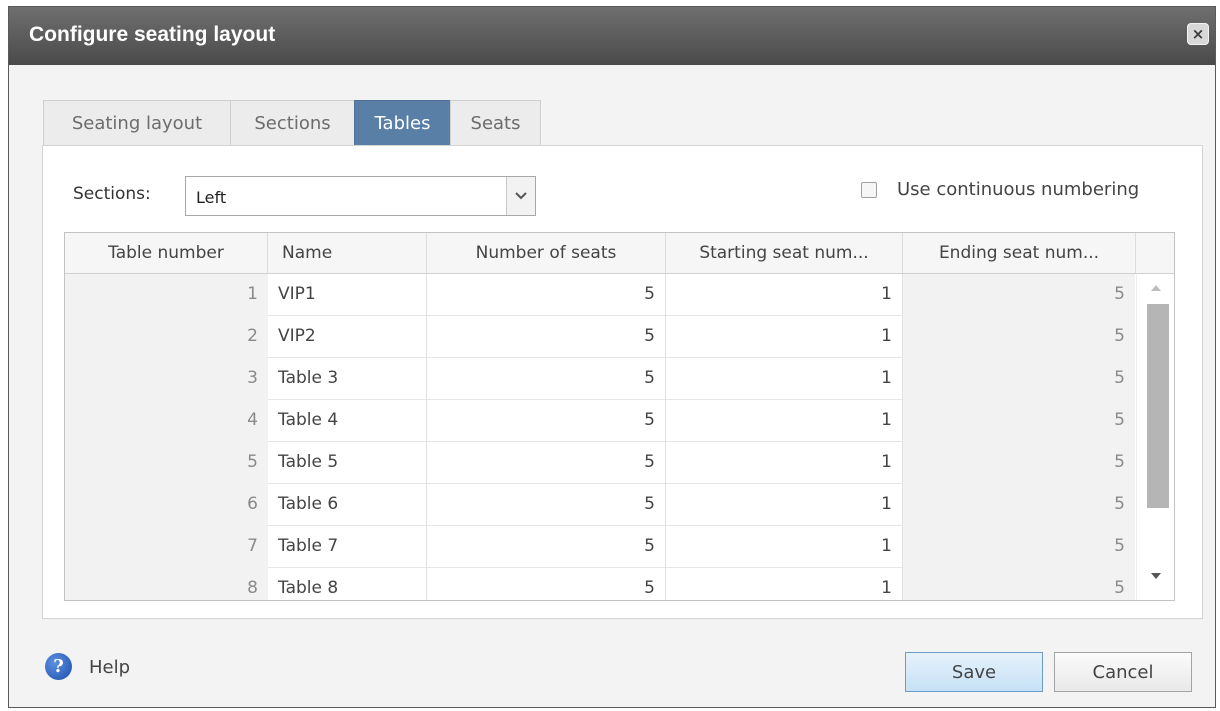  Describe the element at coordinates (166, 505) in the screenshot. I see `cell-table-number: 6` at that location.